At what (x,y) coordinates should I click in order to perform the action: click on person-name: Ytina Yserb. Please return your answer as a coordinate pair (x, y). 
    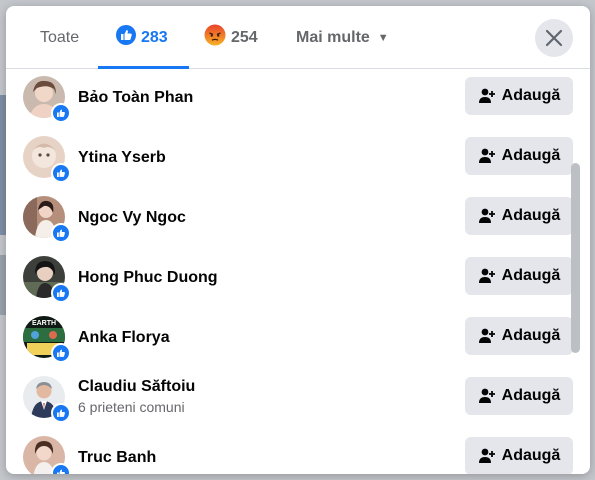
    Looking at the image, I should click on (122, 158).